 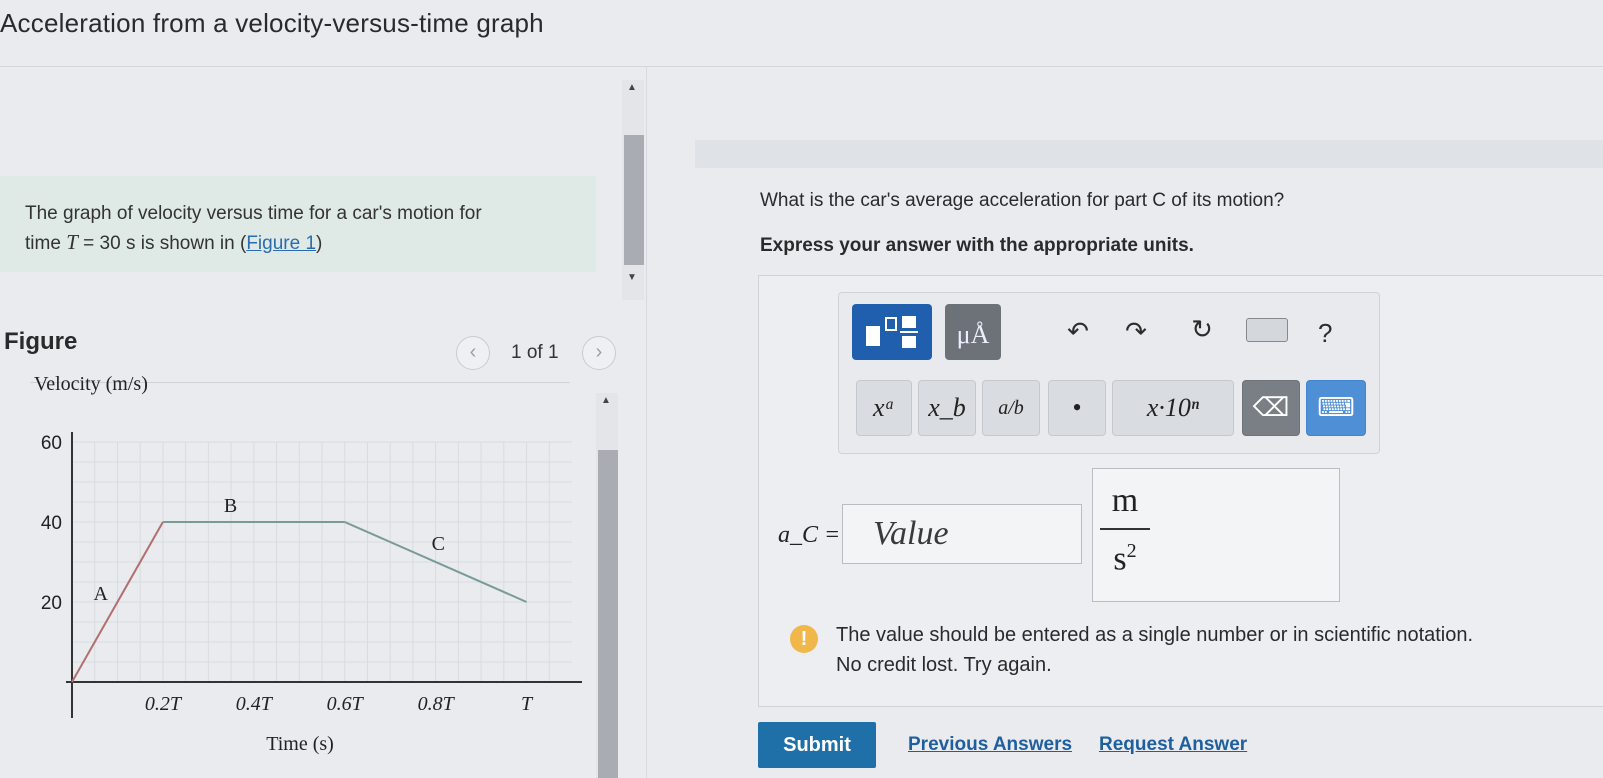 I want to click on reset-icon: ↻, so click(x=1202, y=329).